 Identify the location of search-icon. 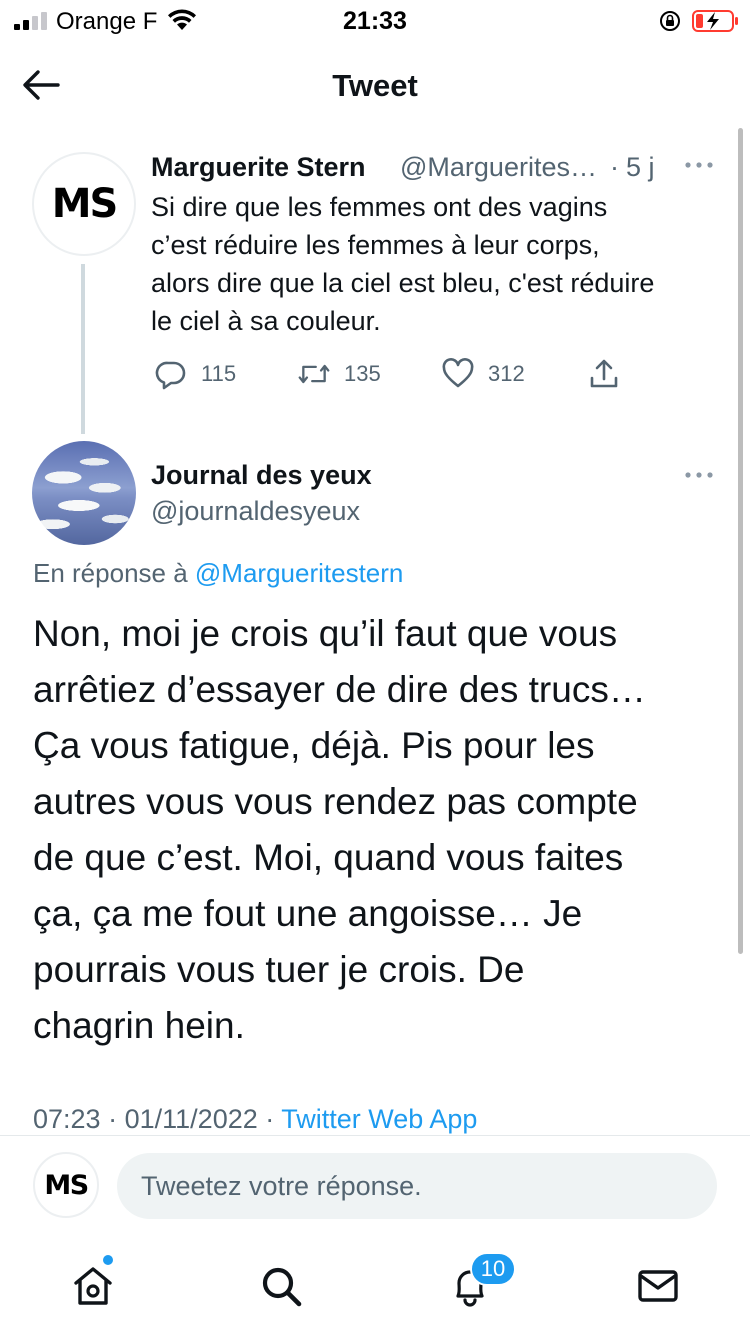
(282, 1287).